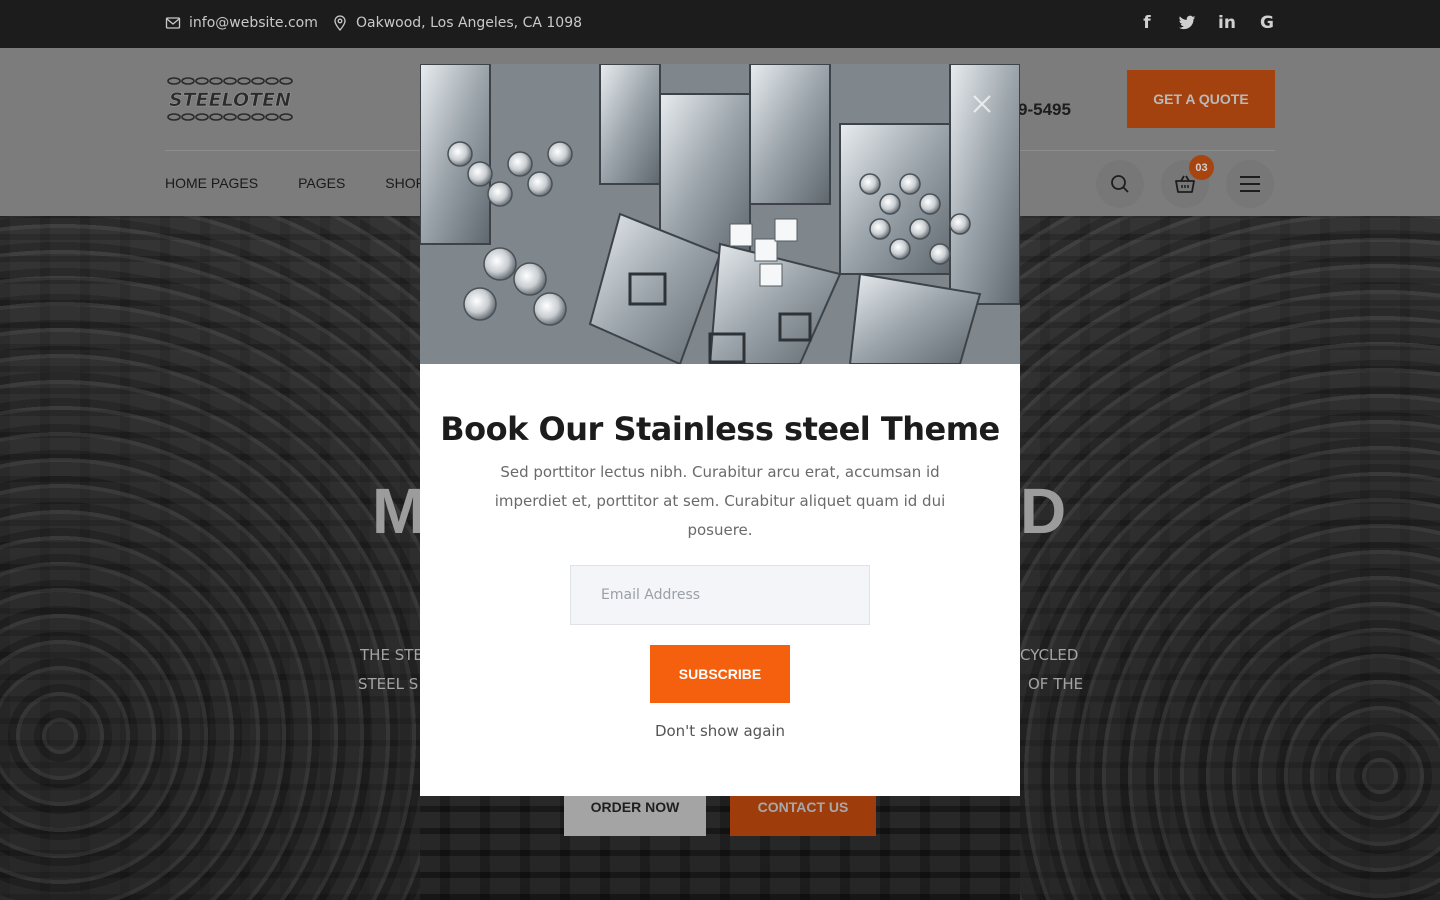  I want to click on dont-show-again-link: Don't show again, so click(720, 731).